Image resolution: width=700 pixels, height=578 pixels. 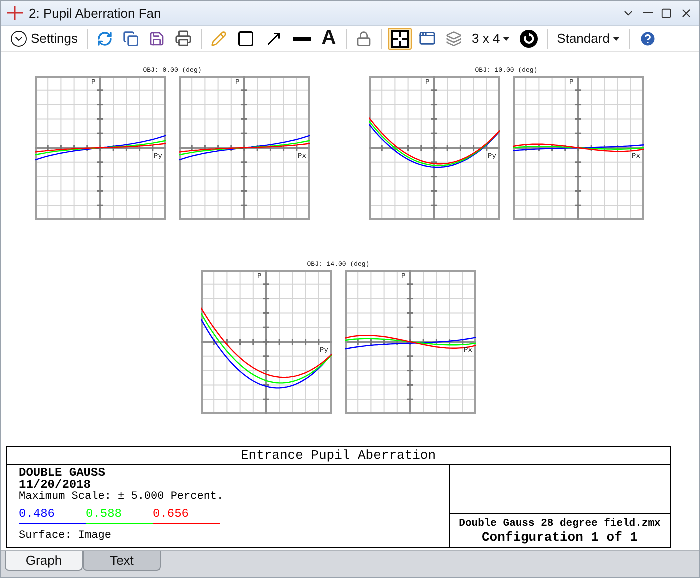 I want to click on maximize-icon, so click(x=666, y=13).